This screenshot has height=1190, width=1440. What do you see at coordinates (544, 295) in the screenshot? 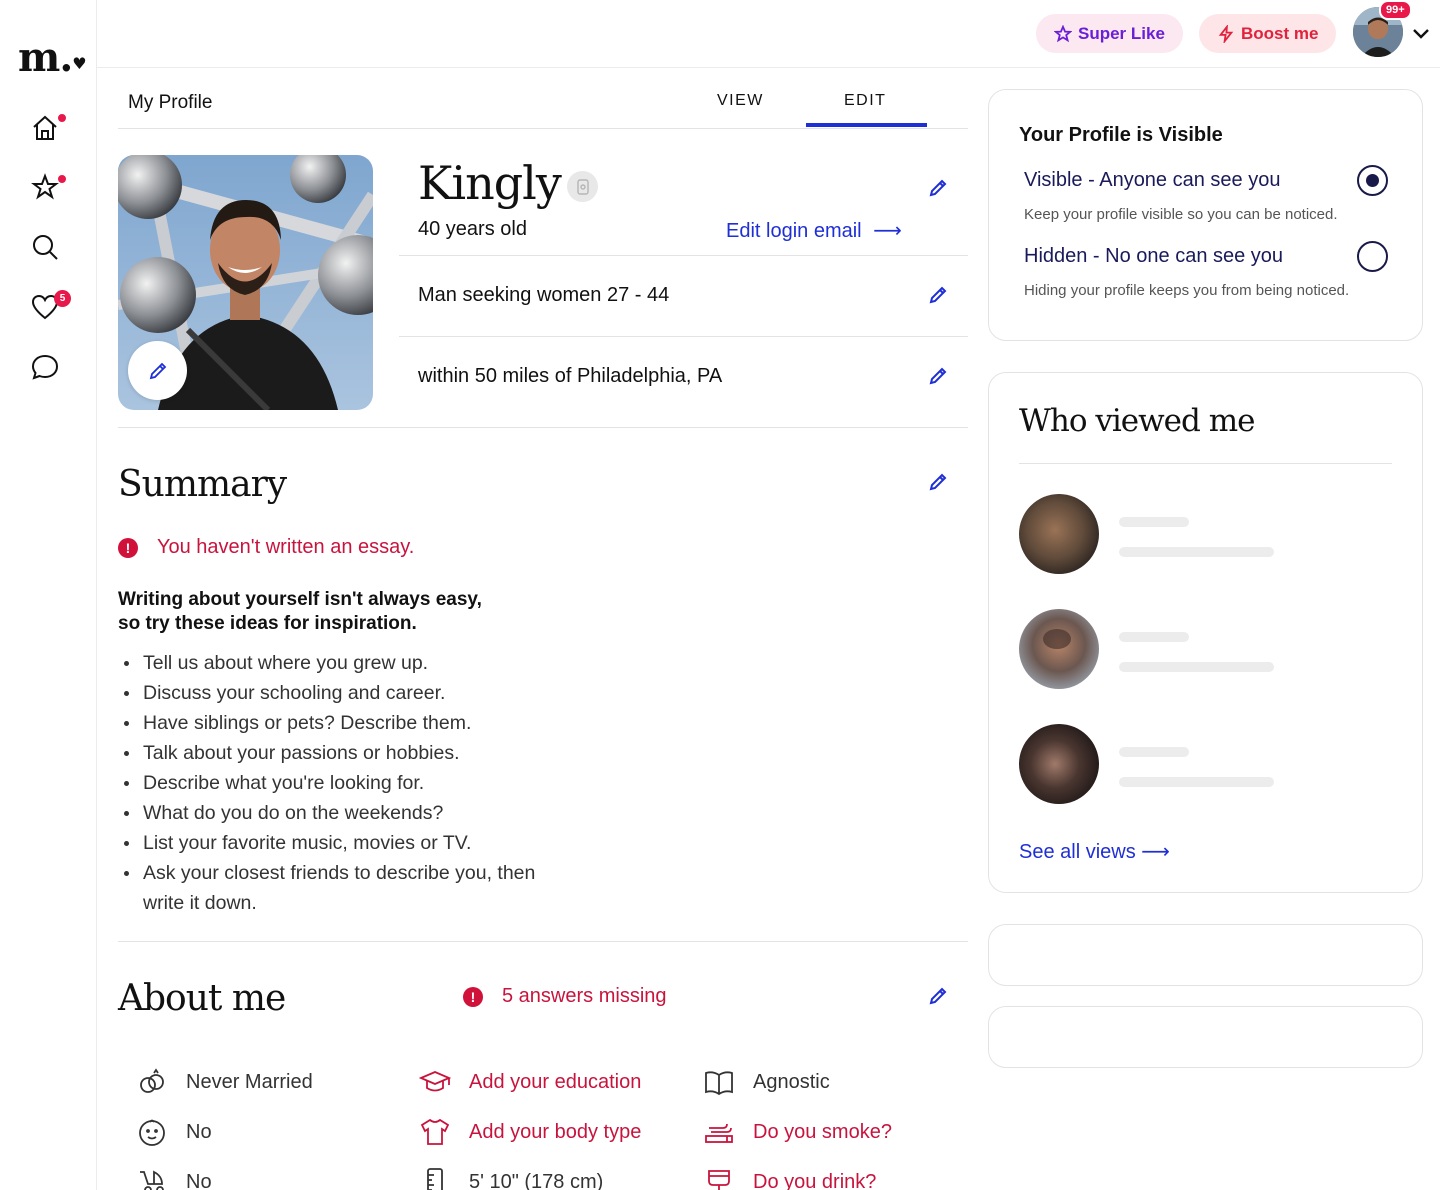
I see `seeking-preference: Man seeking women 27 - 44` at bounding box center [544, 295].